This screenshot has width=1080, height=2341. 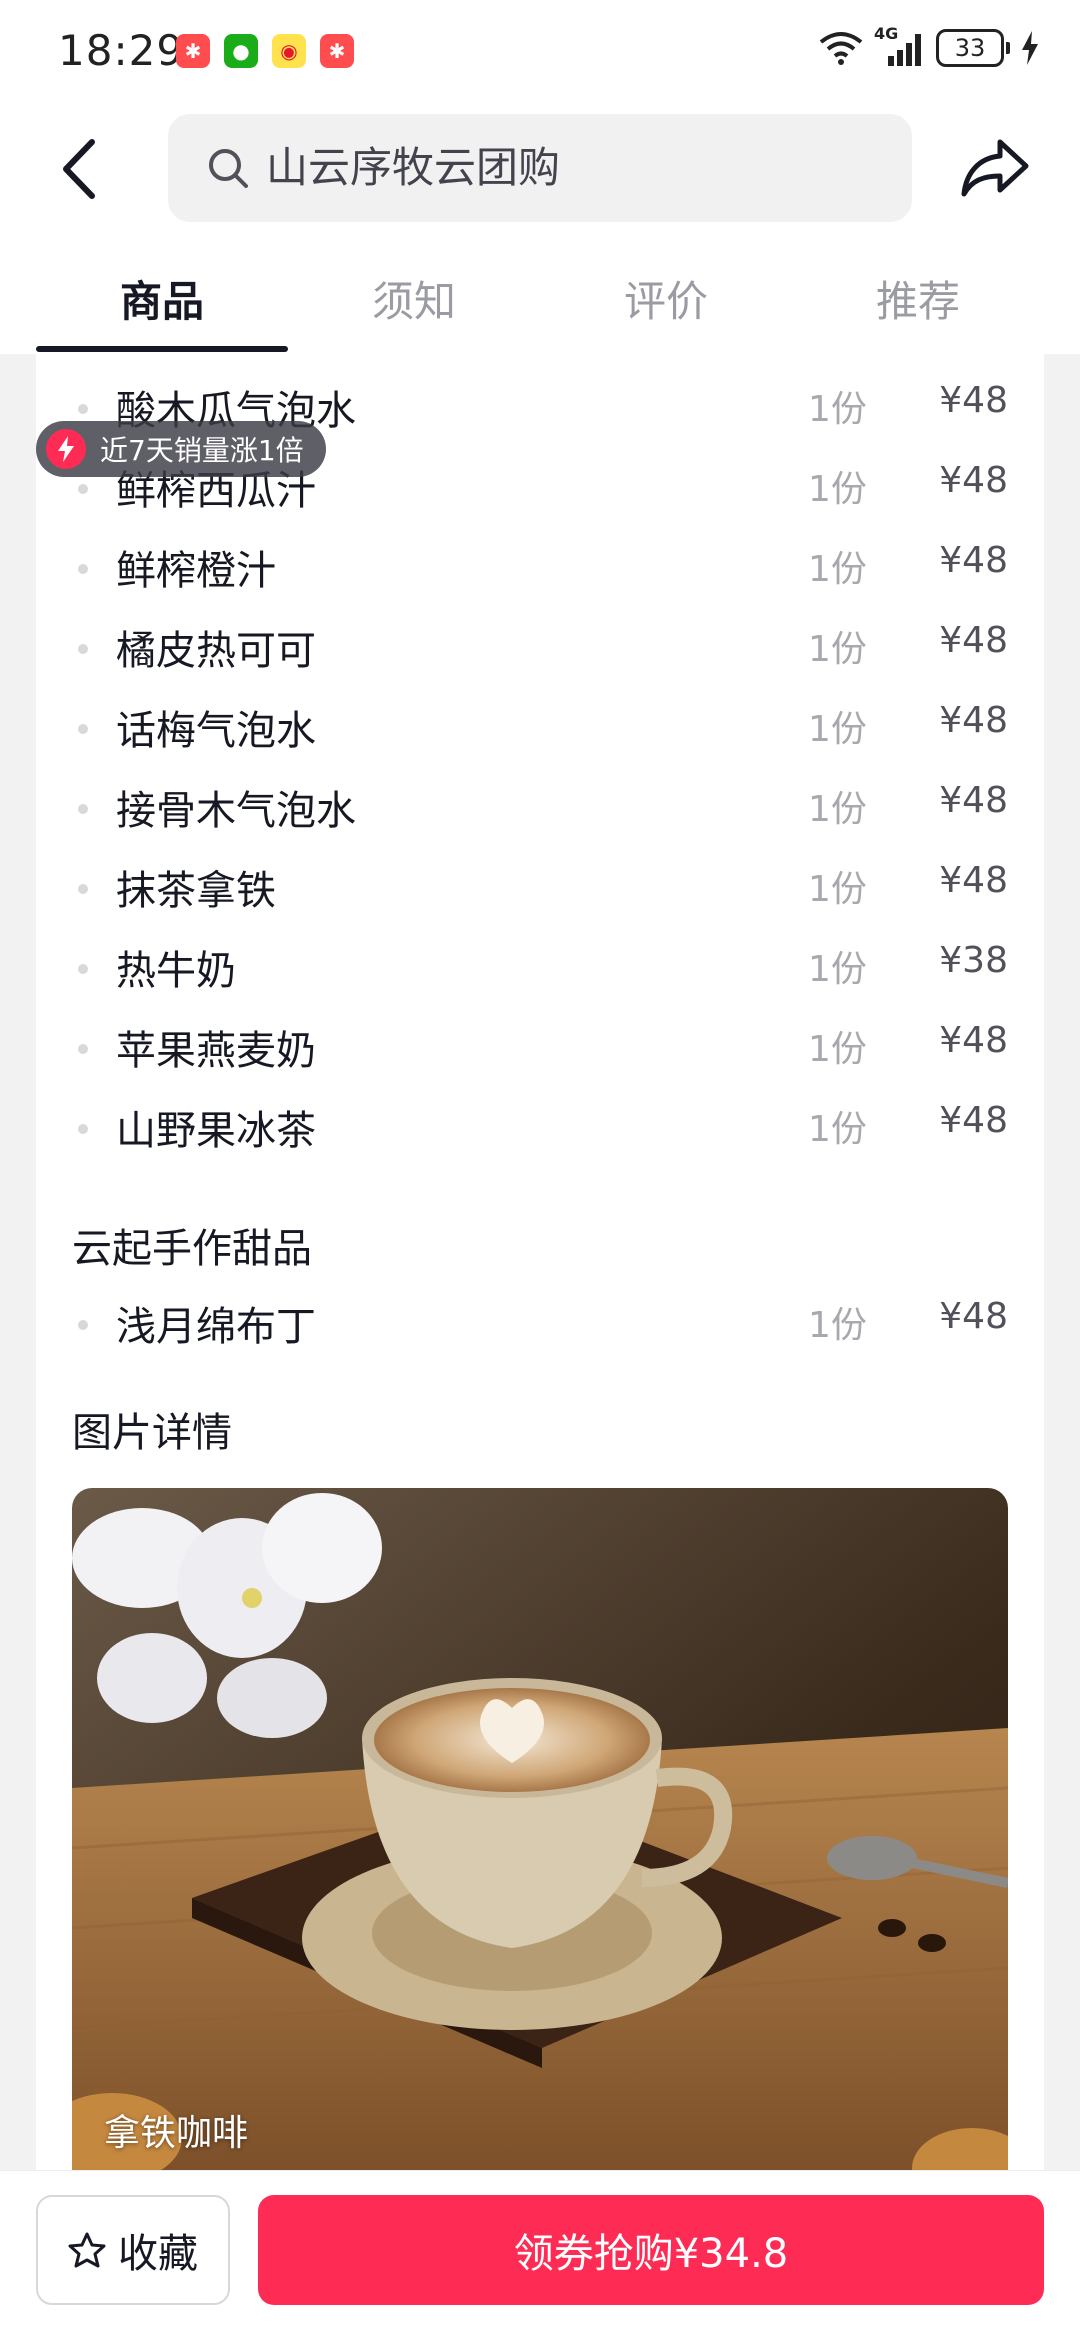 What do you see at coordinates (87, 2250) in the screenshot?
I see `star-icon` at bounding box center [87, 2250].